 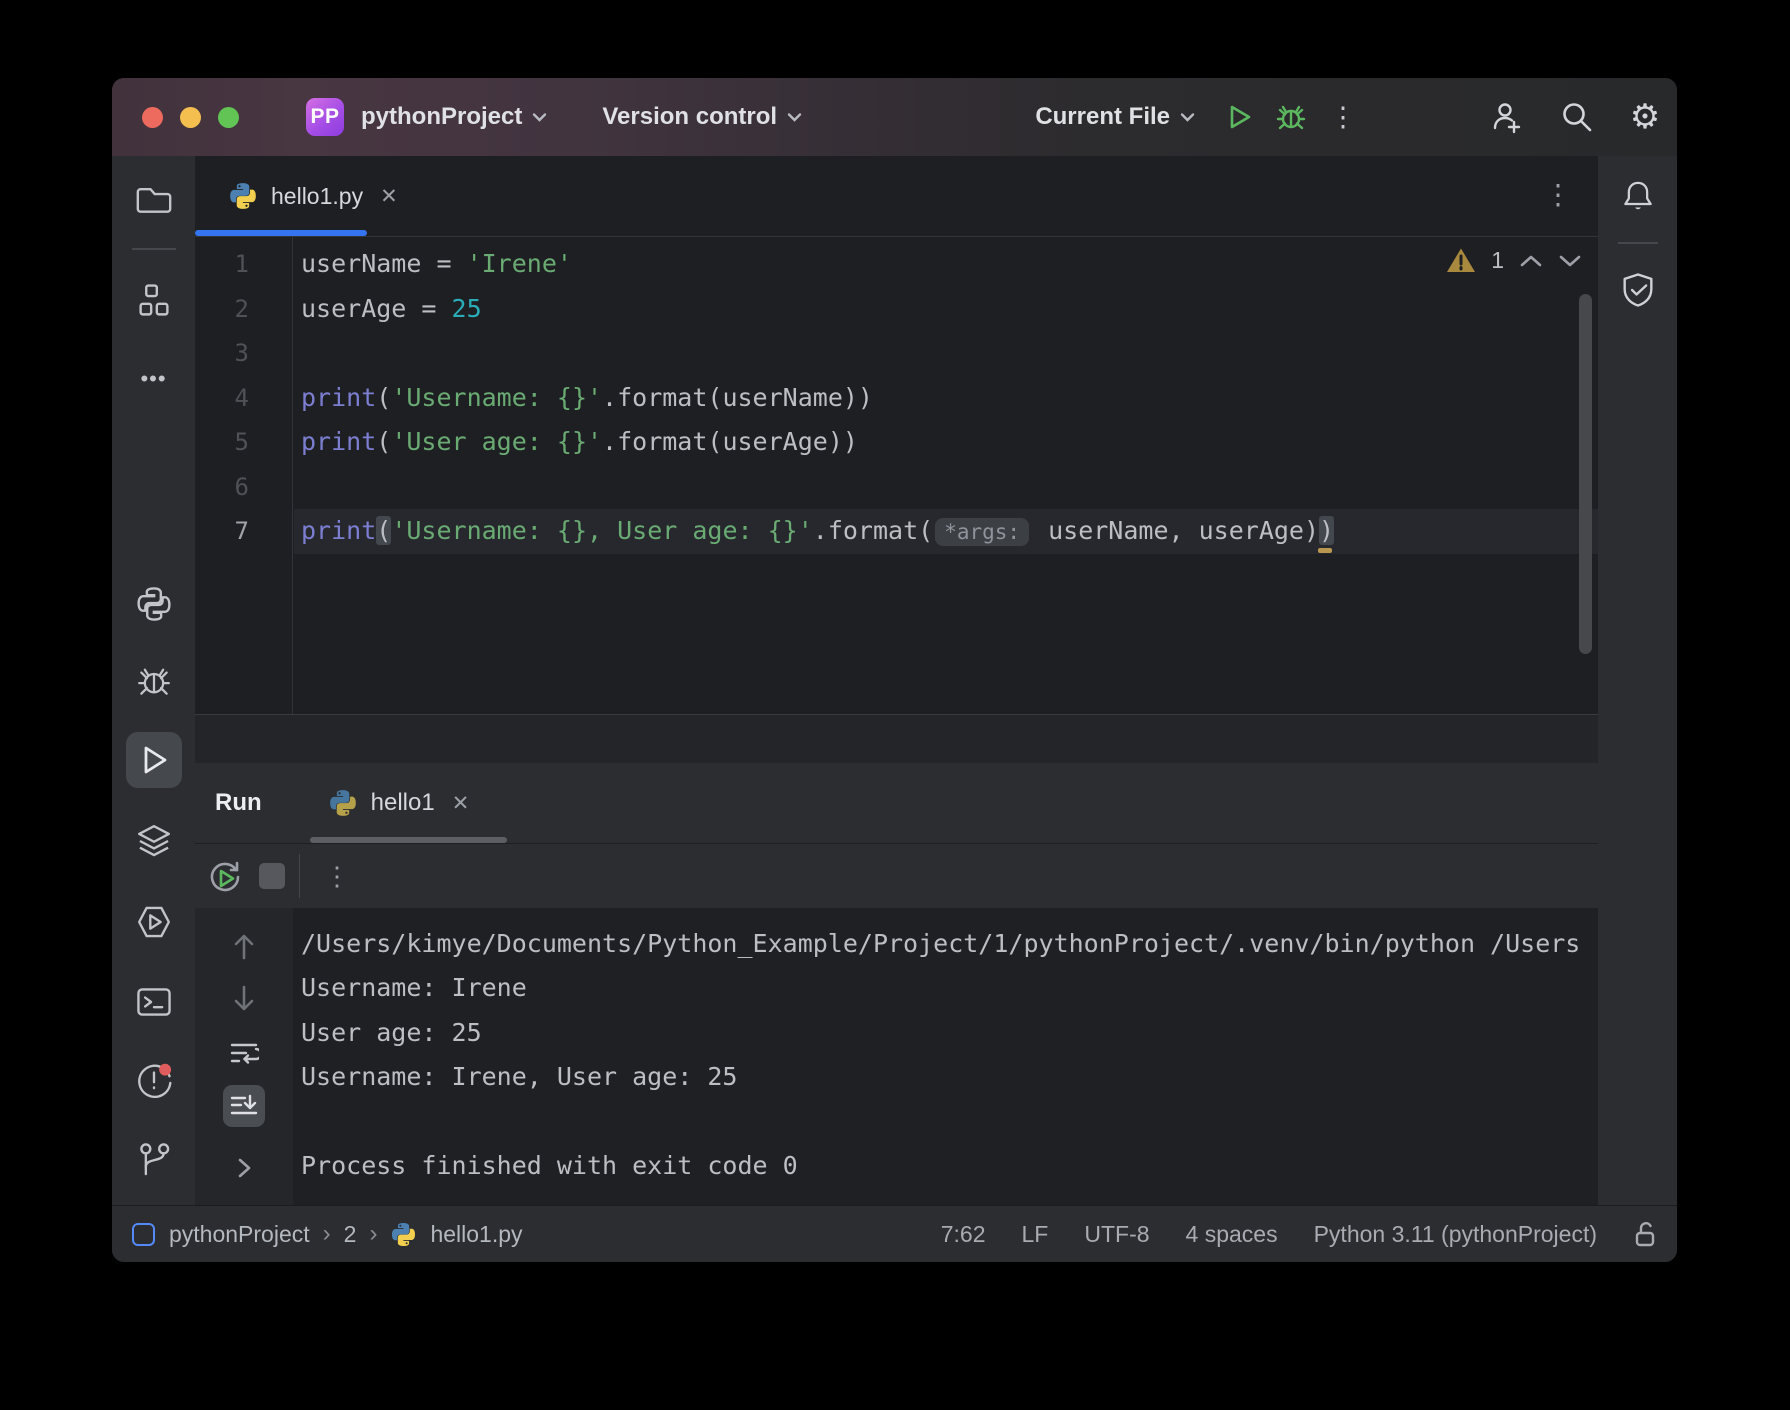 What do you see at coordinates (1115, 117) in the screenshot?
I see `run-configuration-selector: Current File` at bounding box center [1115, 117].